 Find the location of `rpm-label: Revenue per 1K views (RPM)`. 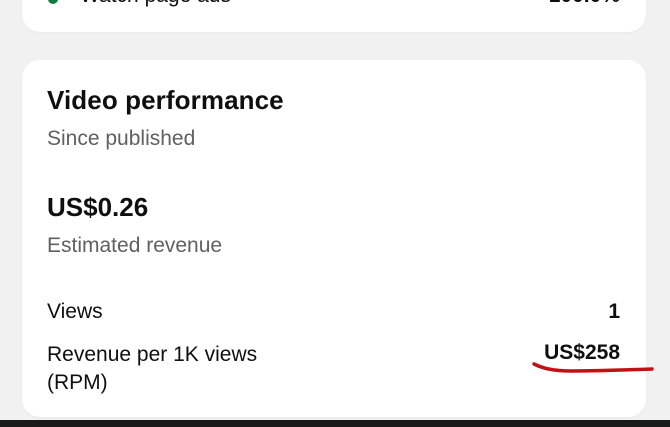

rpm-label: Revenue per 1K views (RPM) is located at coordinates (152, 369).